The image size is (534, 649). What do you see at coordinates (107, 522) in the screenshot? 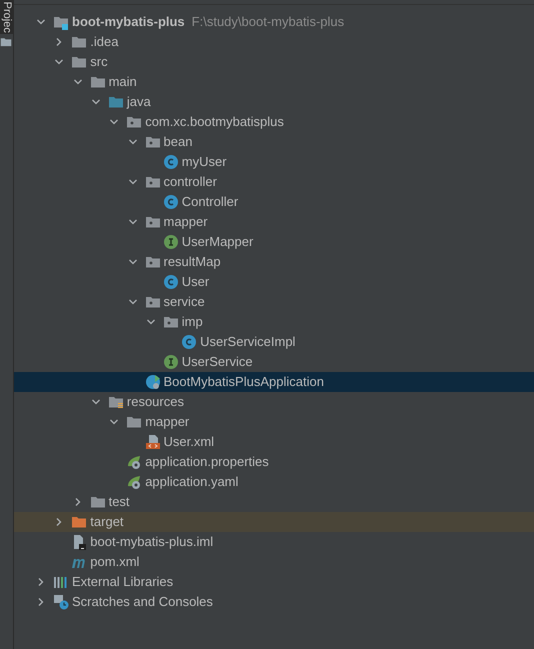
I see `item-label: target` at bounding box center [107, 522].